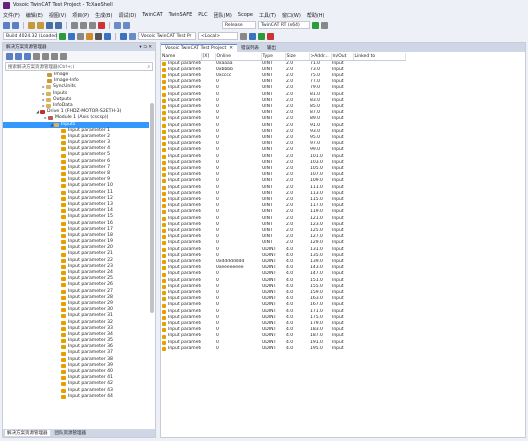 The image size is (528, 441). Describe the element at coordinates (27, 433) in the screenshot. I see `bottom-tab: 解决方案资源管理器` at that location.